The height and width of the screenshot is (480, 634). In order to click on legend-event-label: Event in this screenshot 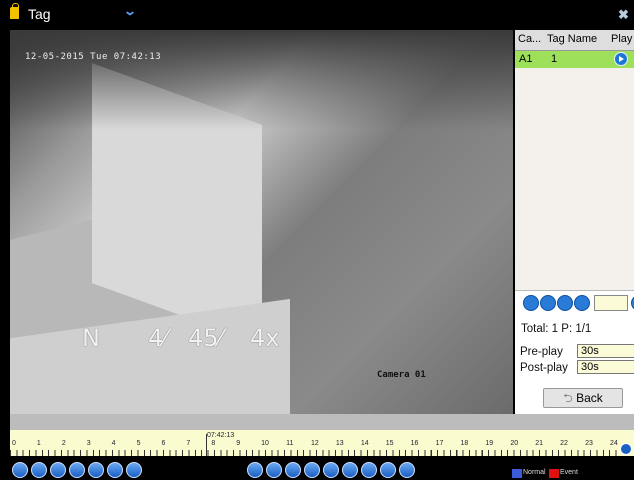, I will do `click(569, 472)`.